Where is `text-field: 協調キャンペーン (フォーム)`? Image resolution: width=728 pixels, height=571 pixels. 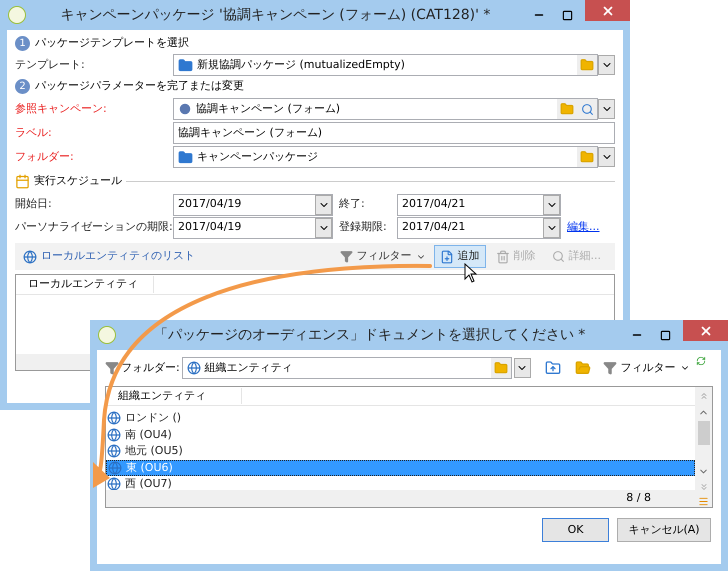
text-field: 協調キャンペーン (フォーム) is located at coordinates (394, 133).